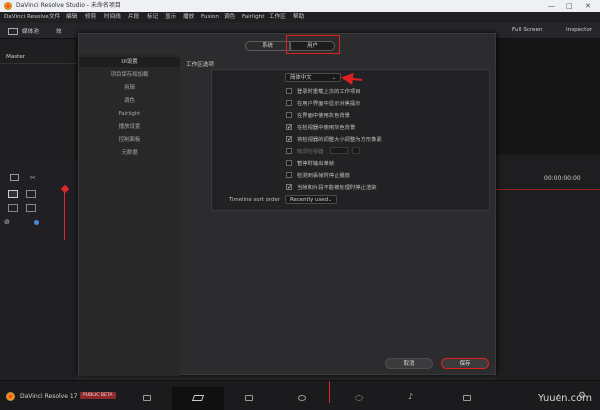 This screenshot has height=410, width=600. Describe the element at coordinates (59, 31) in the screenshot. I see `effects-button: 效` at that location.